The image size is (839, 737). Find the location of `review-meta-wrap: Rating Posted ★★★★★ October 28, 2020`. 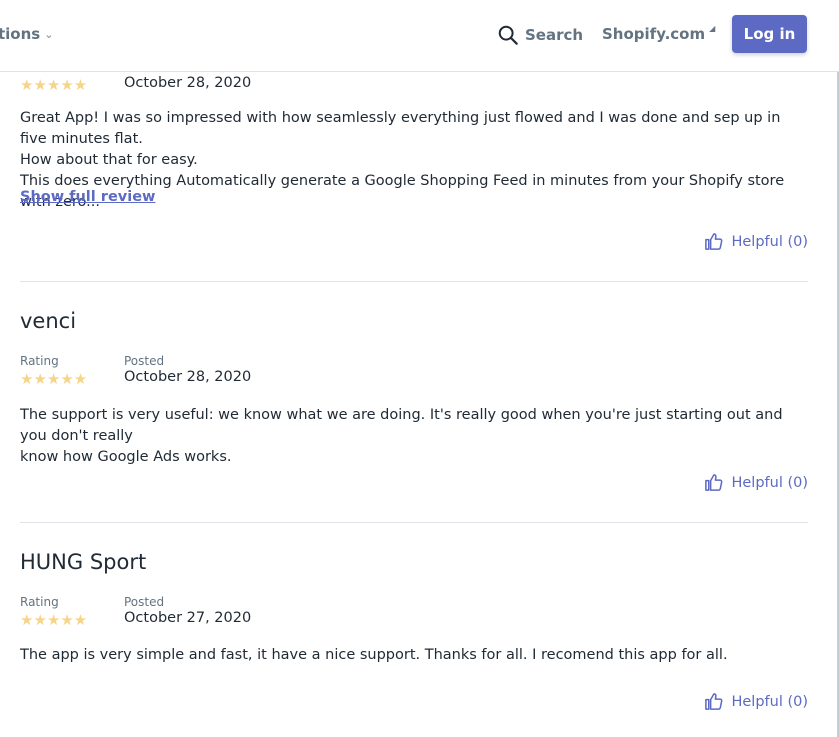

review-meta-wrap: Rating Posted ★★★★★ October 28, 2020 is located at coordinates (414, 374).